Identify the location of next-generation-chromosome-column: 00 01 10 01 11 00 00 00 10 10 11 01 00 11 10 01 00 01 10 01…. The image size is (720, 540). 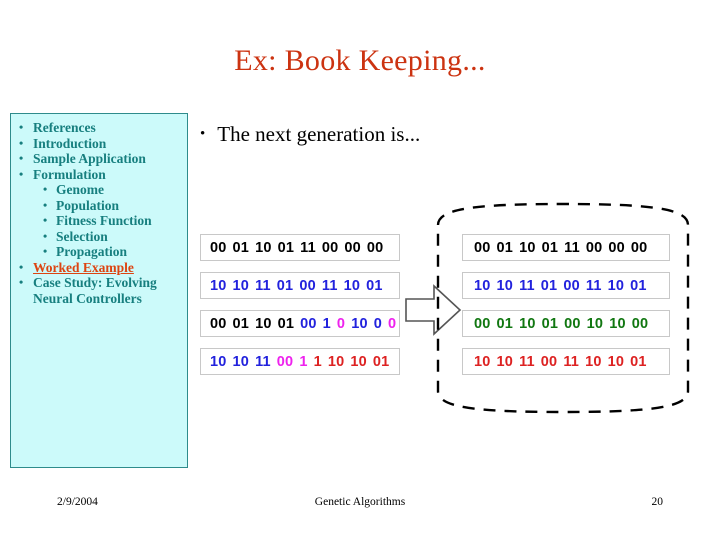
(566, 310).